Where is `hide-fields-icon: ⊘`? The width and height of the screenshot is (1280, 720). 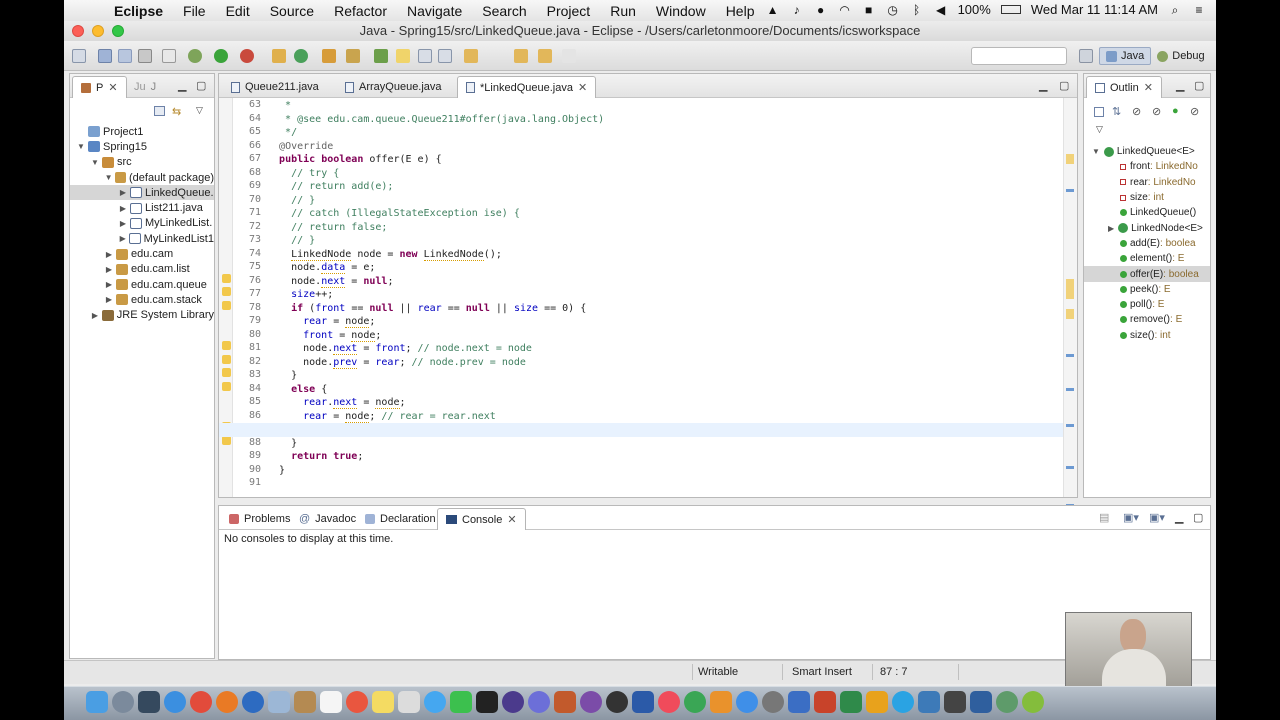 hide-fields-icon: ⊘ is located at coordinates (1136, 111).